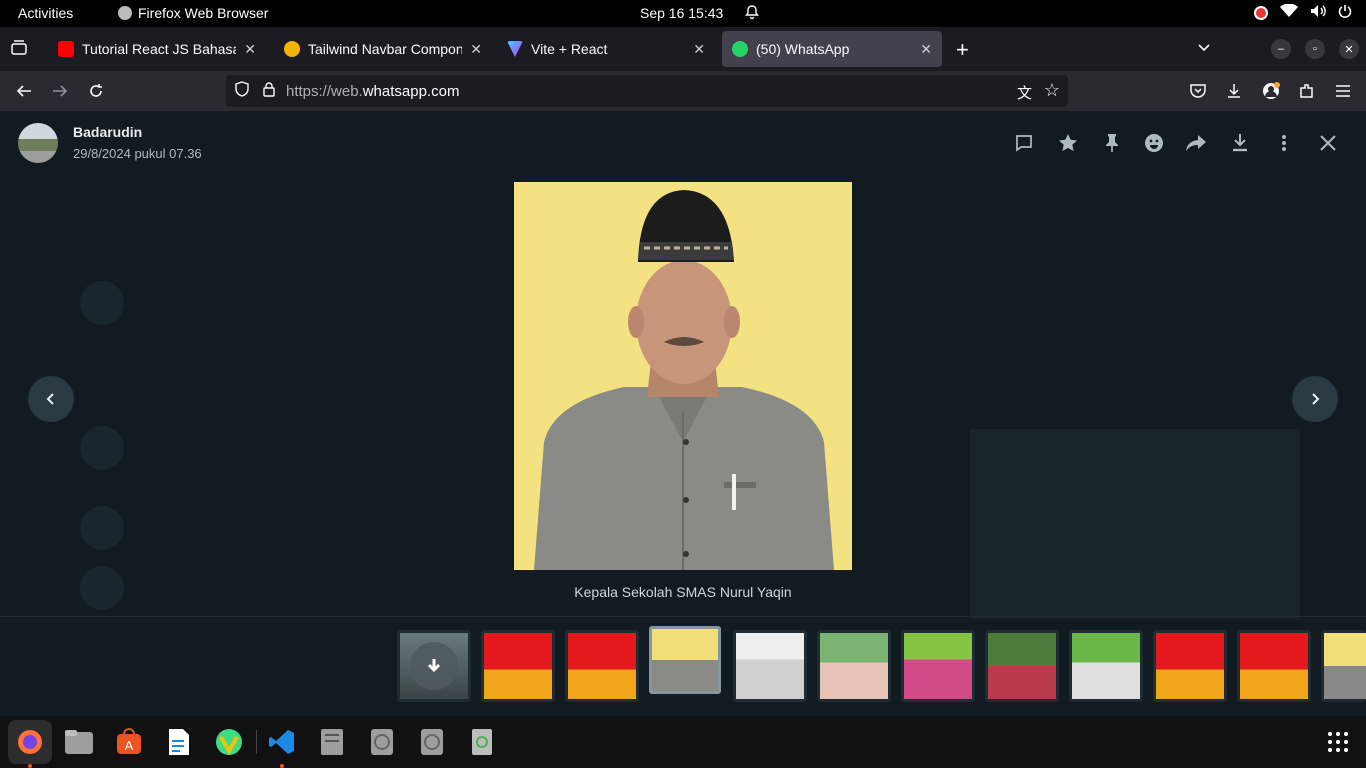 This screenshot has width=1366, height=768. Describe the element at coordinates (383, 49) in the screenshot. I see `tab-tailwind-navbar: Tailwind Navbar Compon ✕` at that location.